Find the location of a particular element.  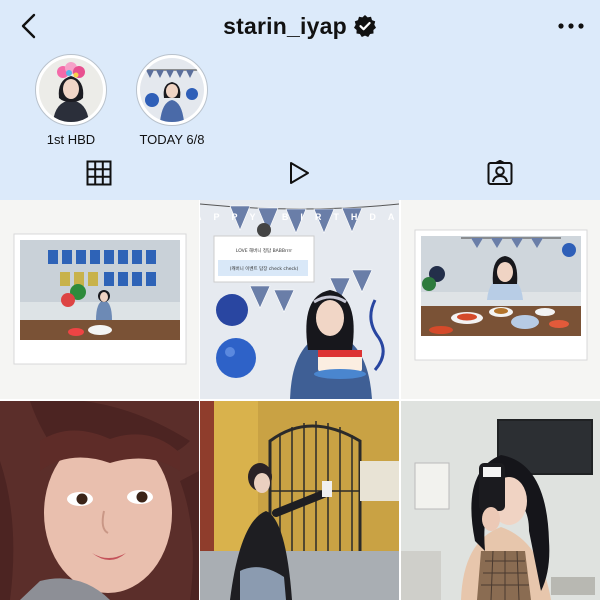

tab-tagged is located at coordinates (500, 173).